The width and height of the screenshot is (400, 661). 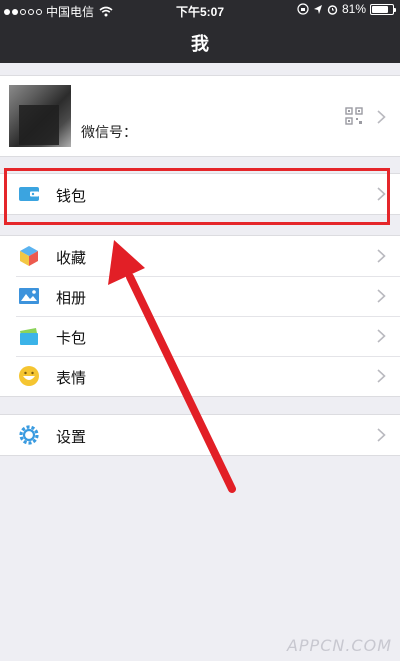 What do you see at coordinates (29, 256) in the screenshot?
I see `favorites-icon` at bounding box center [29, 256].